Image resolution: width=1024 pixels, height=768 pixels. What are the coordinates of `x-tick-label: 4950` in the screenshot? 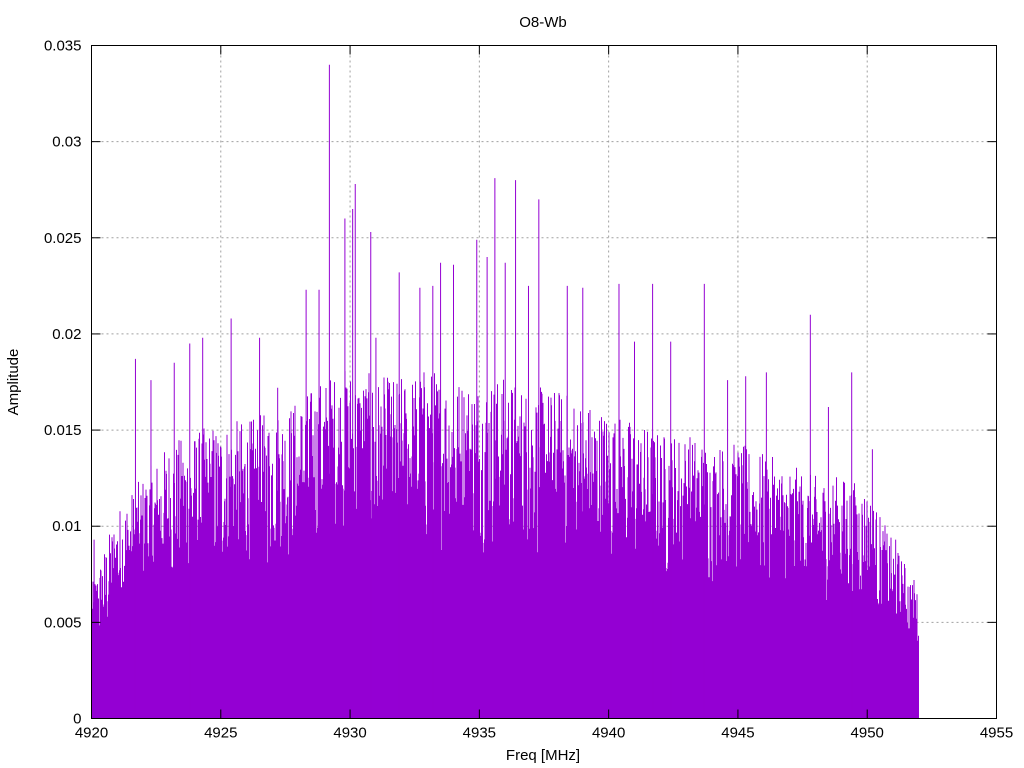 It's located at (867, 733).